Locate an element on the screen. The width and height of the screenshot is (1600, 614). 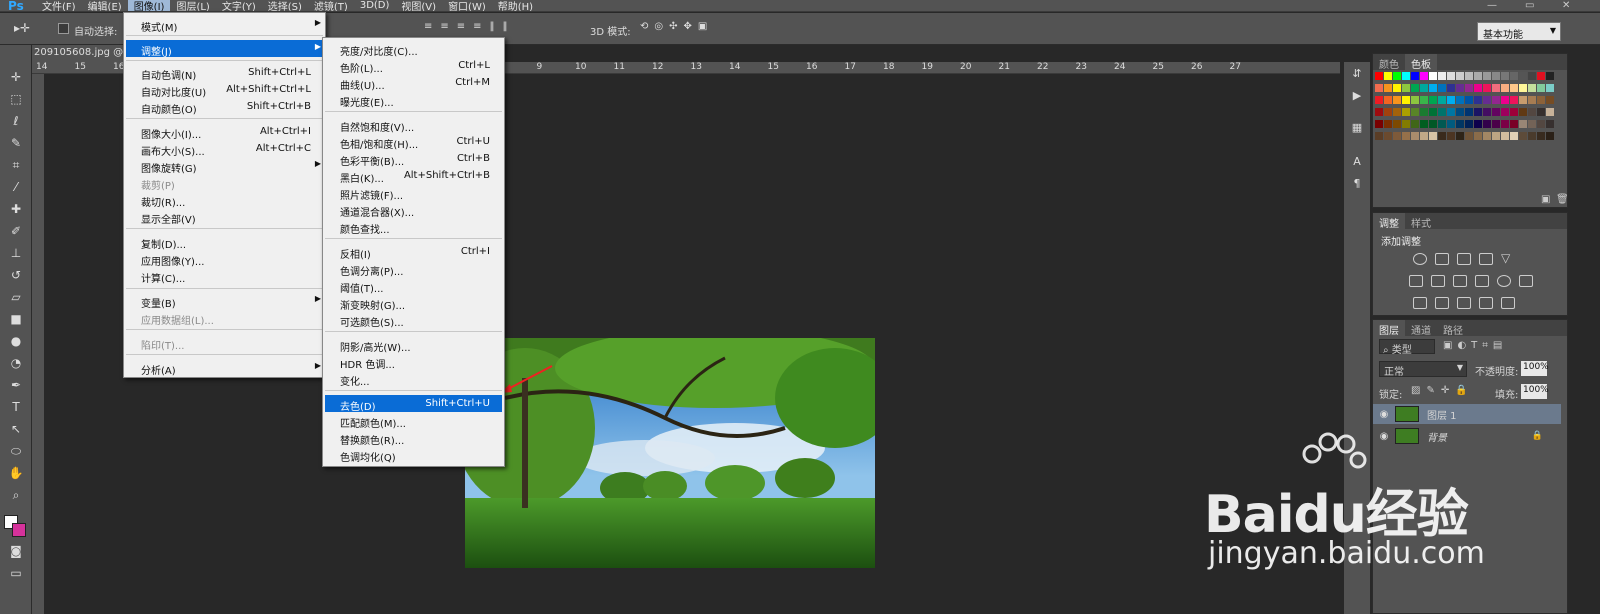
brightness-icon is located at coordinates (1420, 259).